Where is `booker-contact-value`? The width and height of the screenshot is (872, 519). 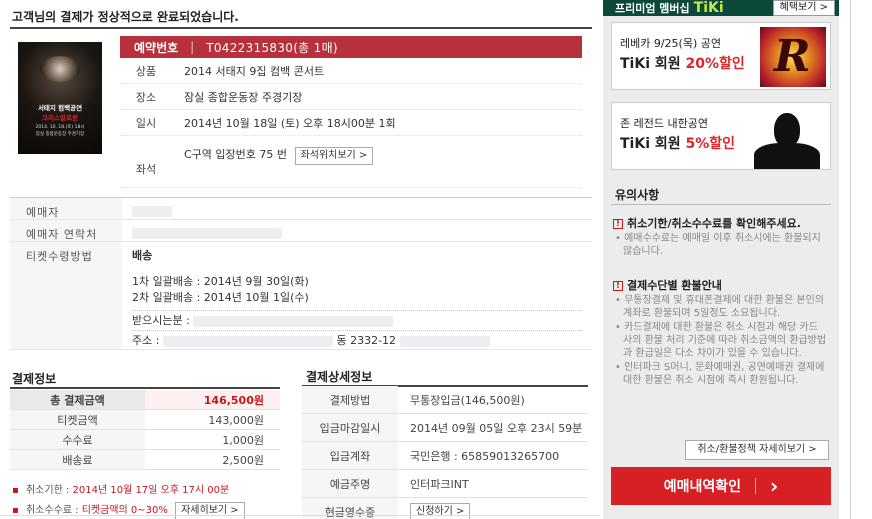
booker-contact-value is located at coordinates (202, 230).